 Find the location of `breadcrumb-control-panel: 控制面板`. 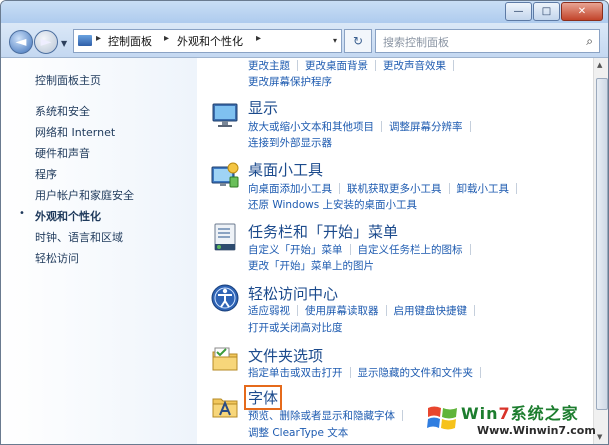

breadcrumb-control-panel: 控制面板 is located at coordinates (130, 41).